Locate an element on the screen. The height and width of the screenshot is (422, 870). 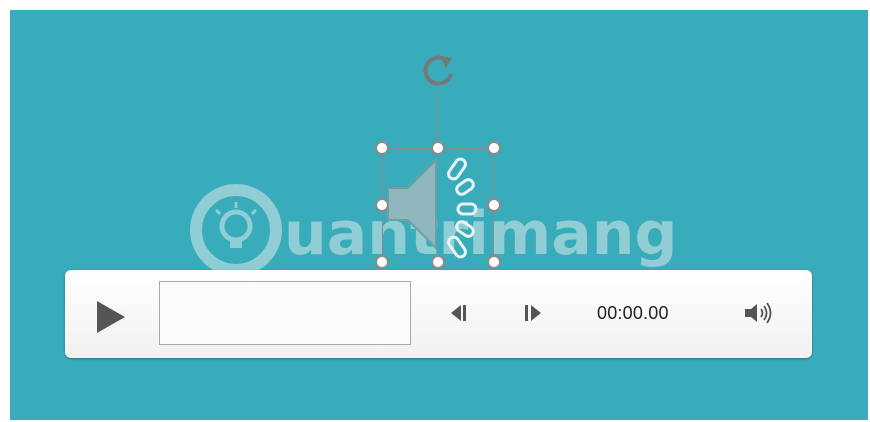
skip-back-icon is located at coordinates (458, 313).